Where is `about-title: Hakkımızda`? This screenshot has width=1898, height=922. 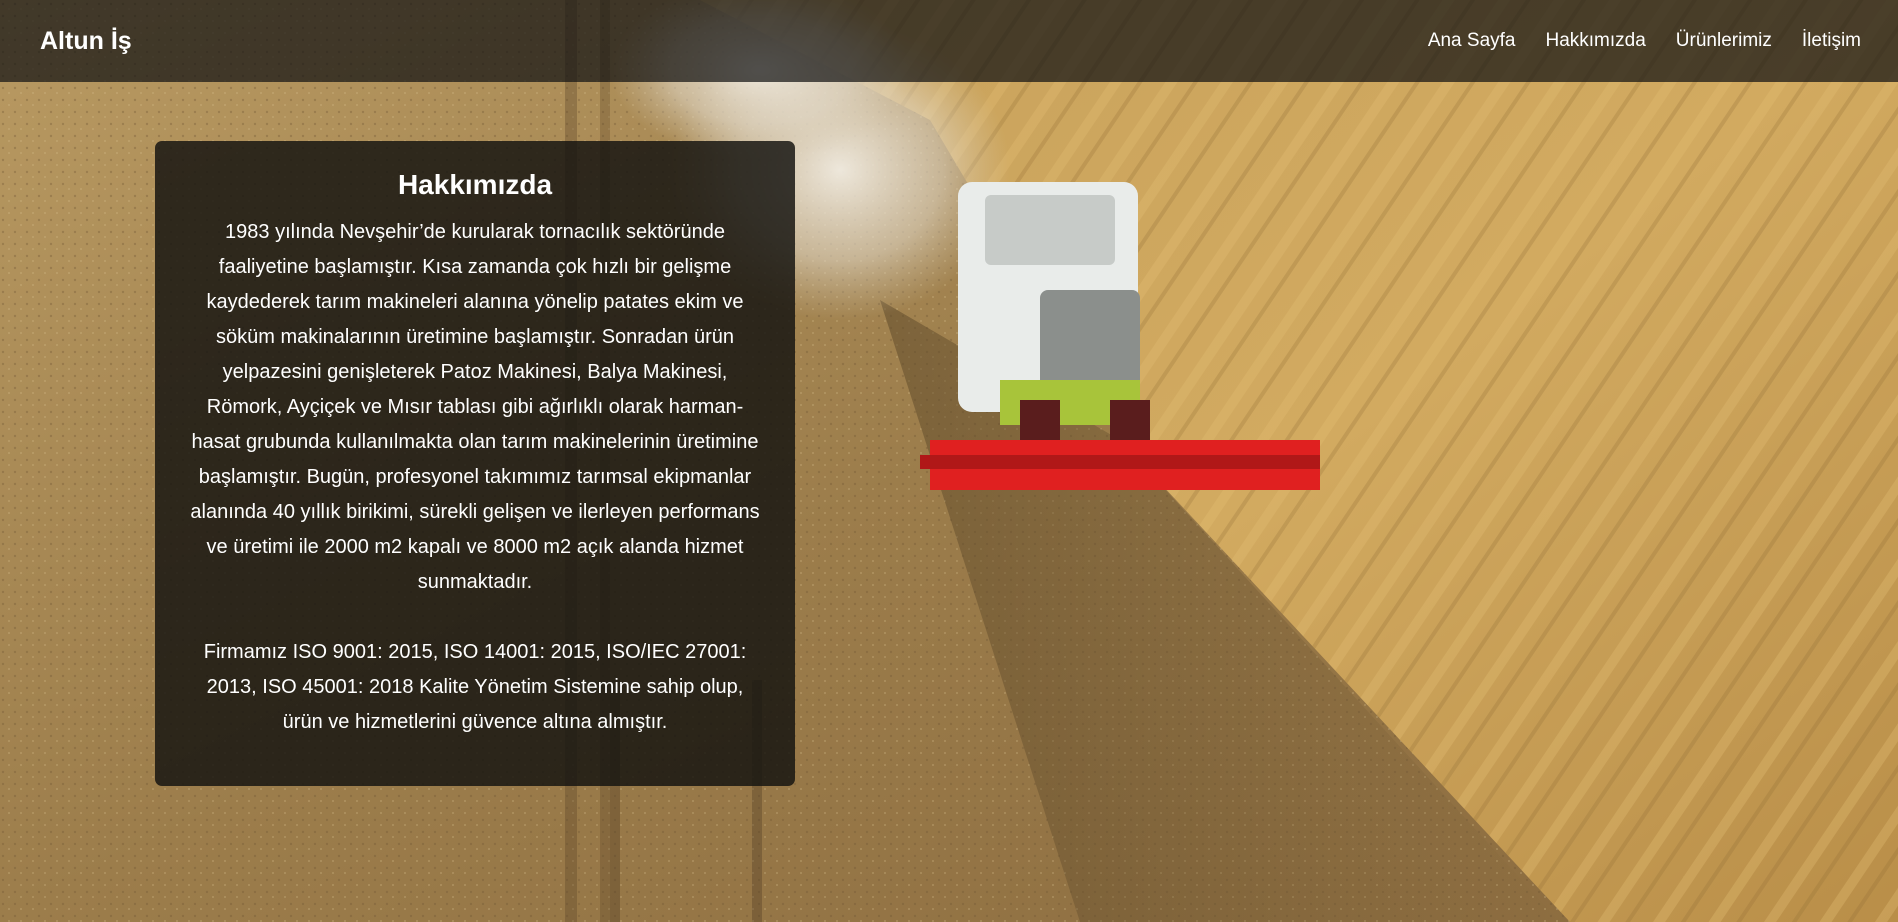
about-title: Hakkımızda is located at coordinates (475, 184).